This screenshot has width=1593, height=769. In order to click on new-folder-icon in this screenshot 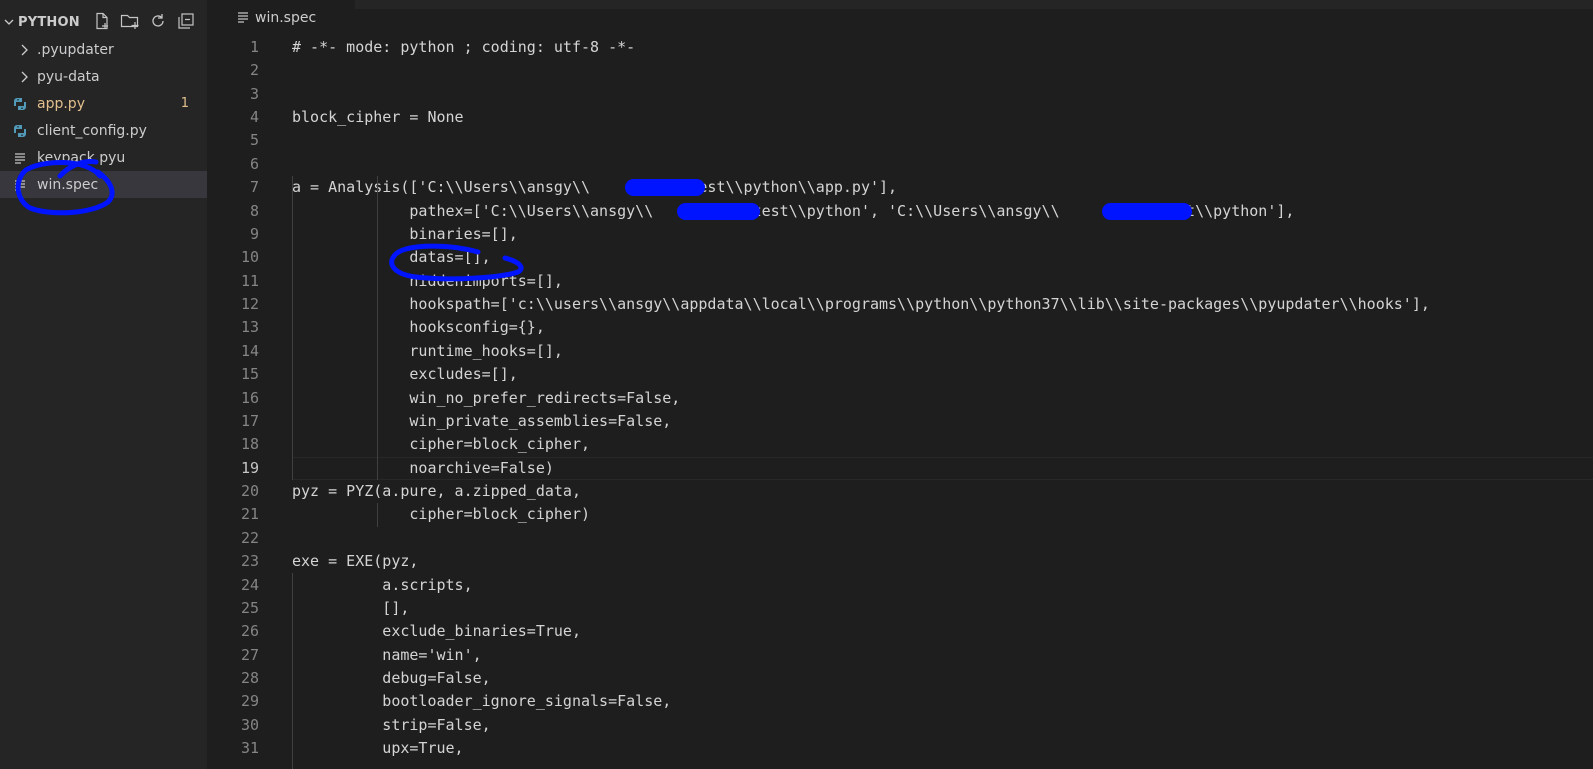, I will do `click(130, 21)`.